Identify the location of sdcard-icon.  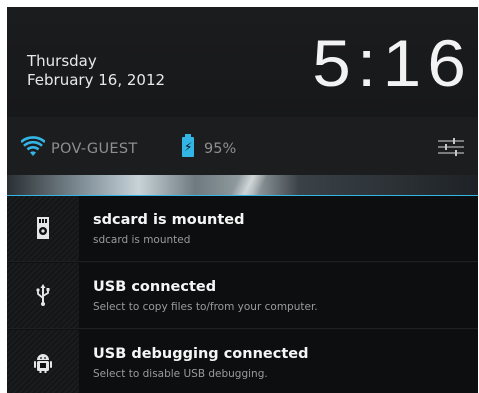
(43, 228).